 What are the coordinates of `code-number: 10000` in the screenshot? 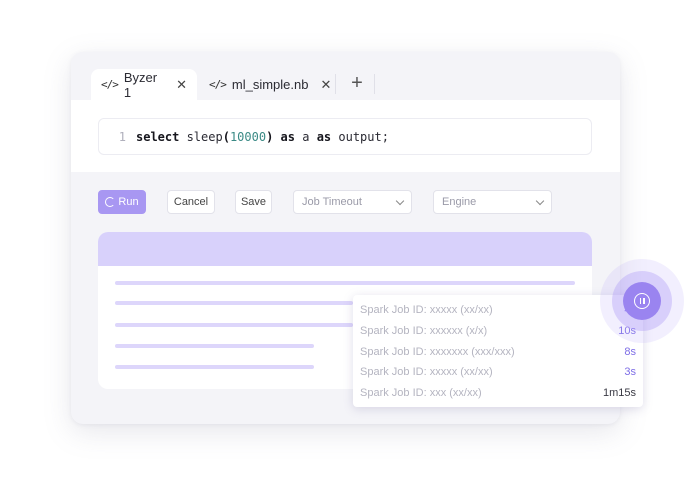 It's located at (248, 136).